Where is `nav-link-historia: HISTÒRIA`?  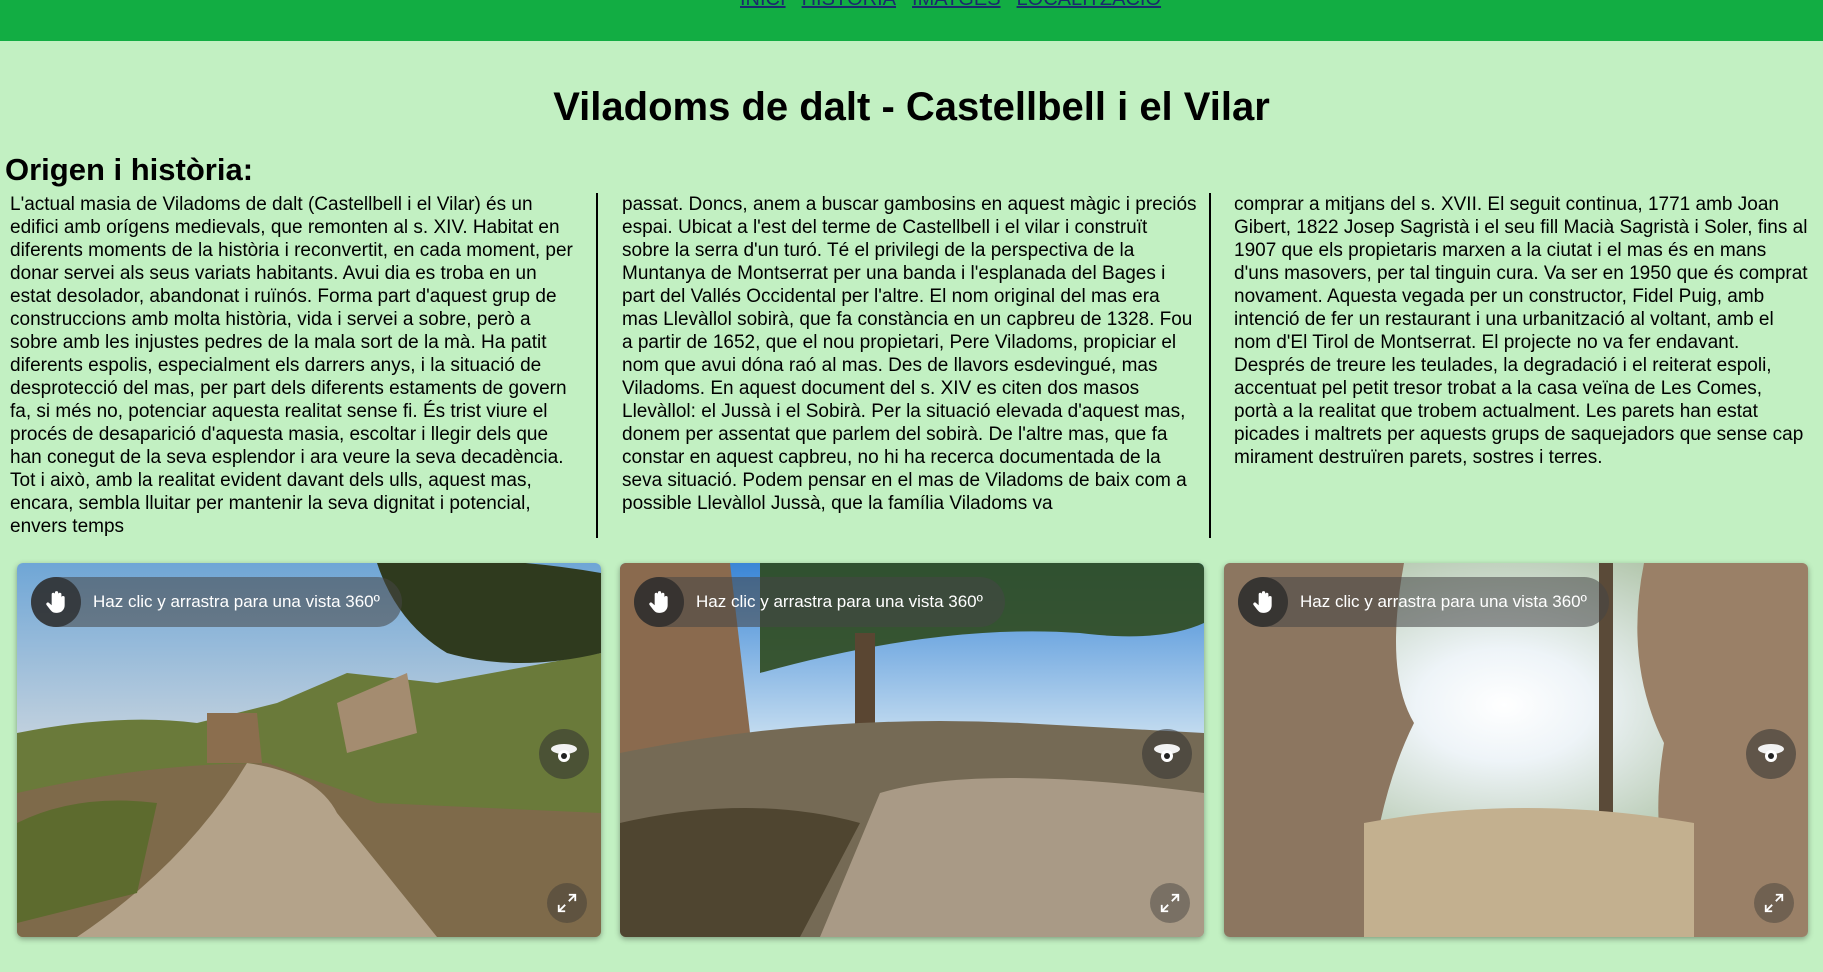
nav-link-historia: HISTÒRIA is located at coordinates (849, 4).